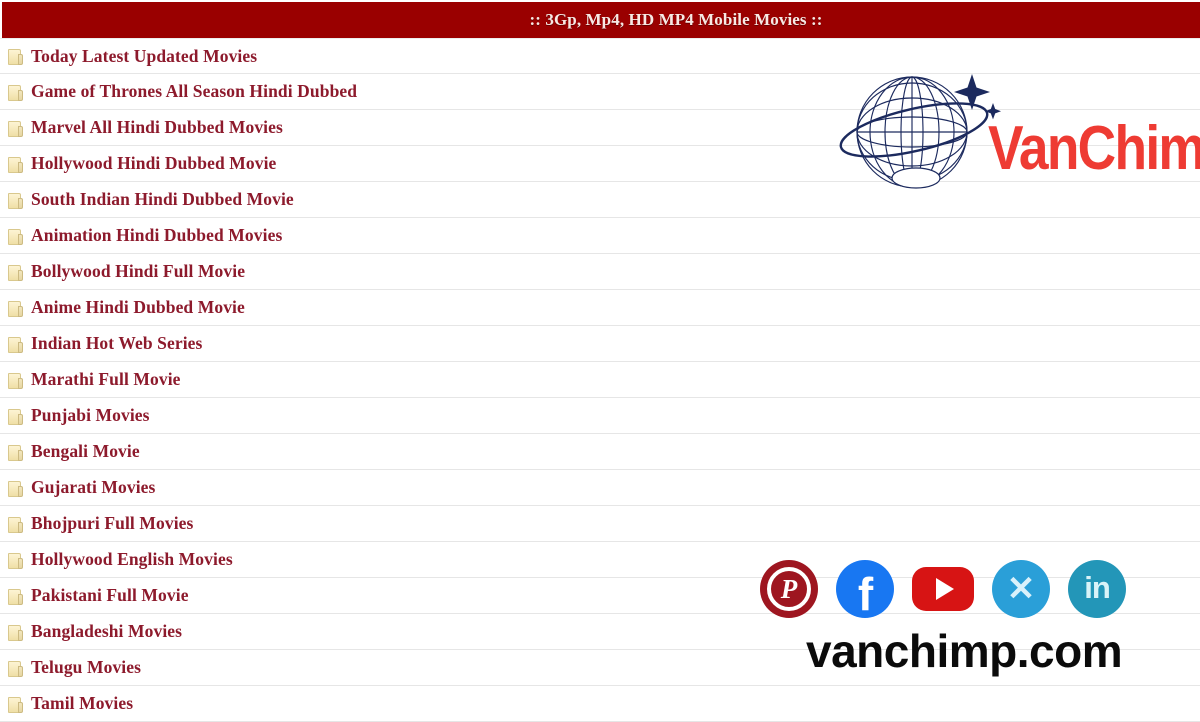 The width and height of the screenshot is (1200, 722). I want to click on list-item-label: Hollywood Hindi Dubbed Movie, so click(154, 163).